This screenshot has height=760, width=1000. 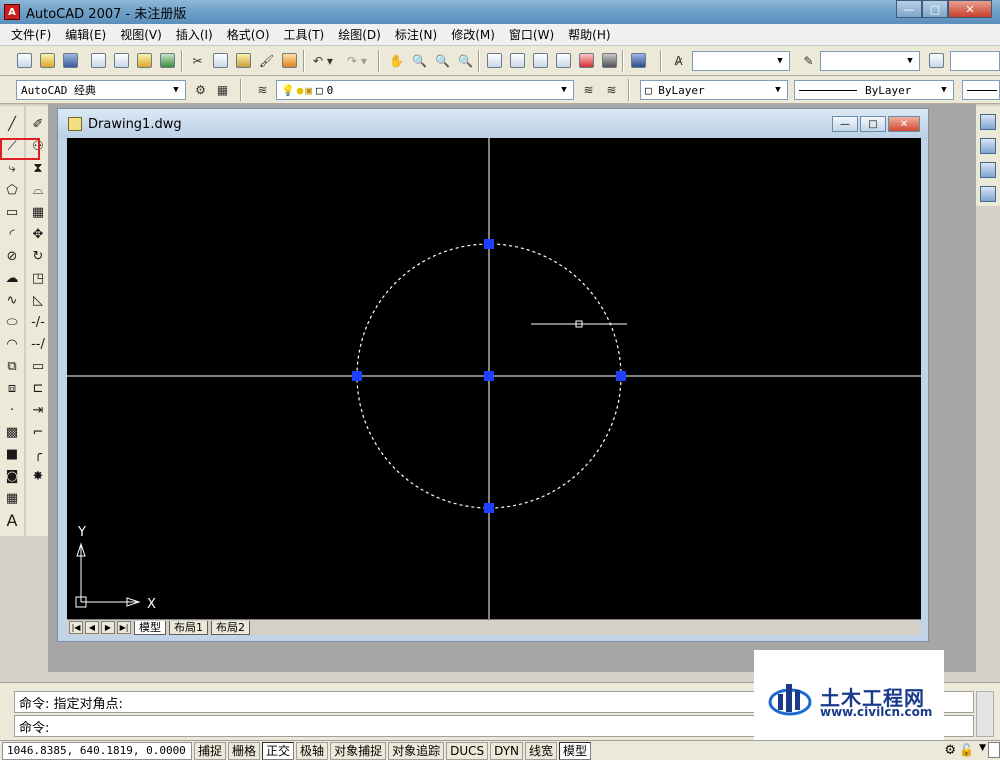 I want to click on extend-icon: --/, so click(x=38, y=344).